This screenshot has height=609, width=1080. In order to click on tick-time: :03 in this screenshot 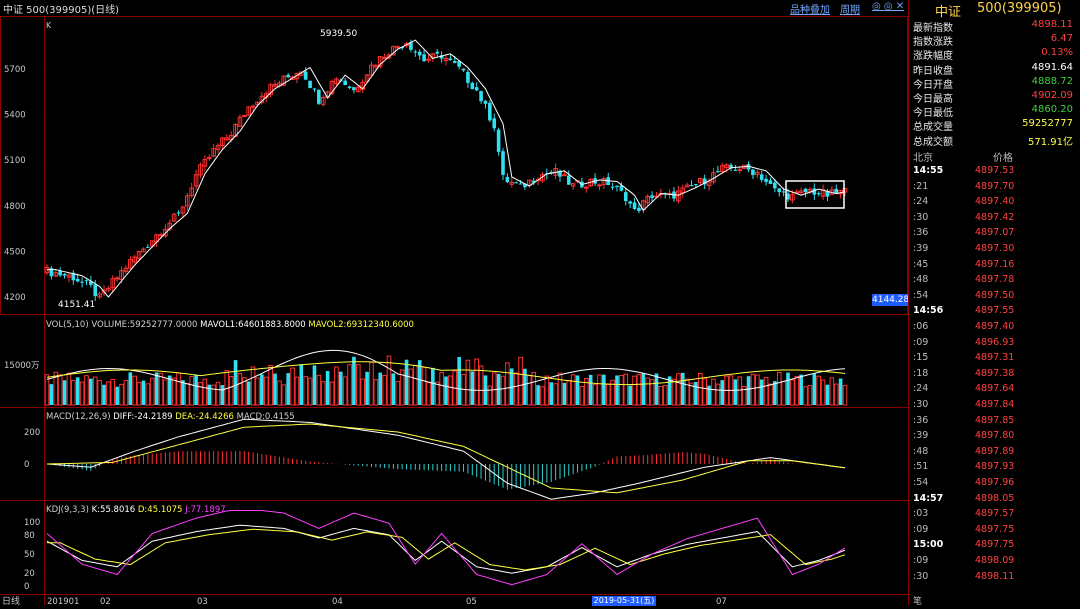, I will do `click(921, 514)`.